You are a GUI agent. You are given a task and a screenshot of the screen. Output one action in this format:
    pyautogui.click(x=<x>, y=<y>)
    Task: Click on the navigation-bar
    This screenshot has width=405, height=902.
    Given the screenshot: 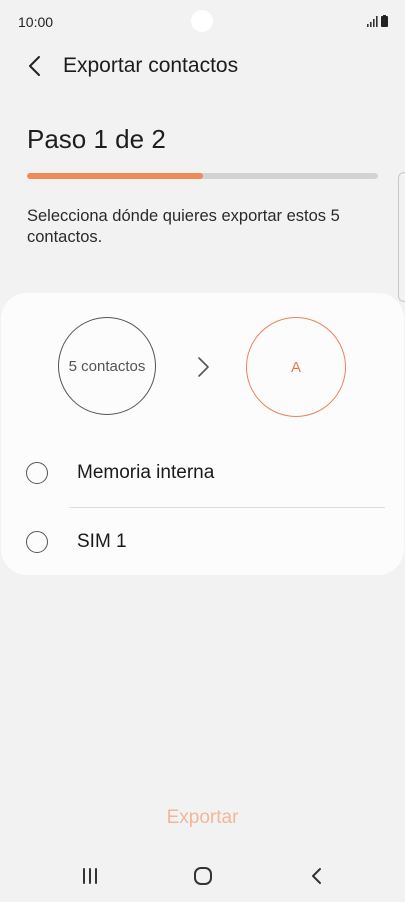 What is the action you would take?
    pyautogui.click(x=202, y=876)
    